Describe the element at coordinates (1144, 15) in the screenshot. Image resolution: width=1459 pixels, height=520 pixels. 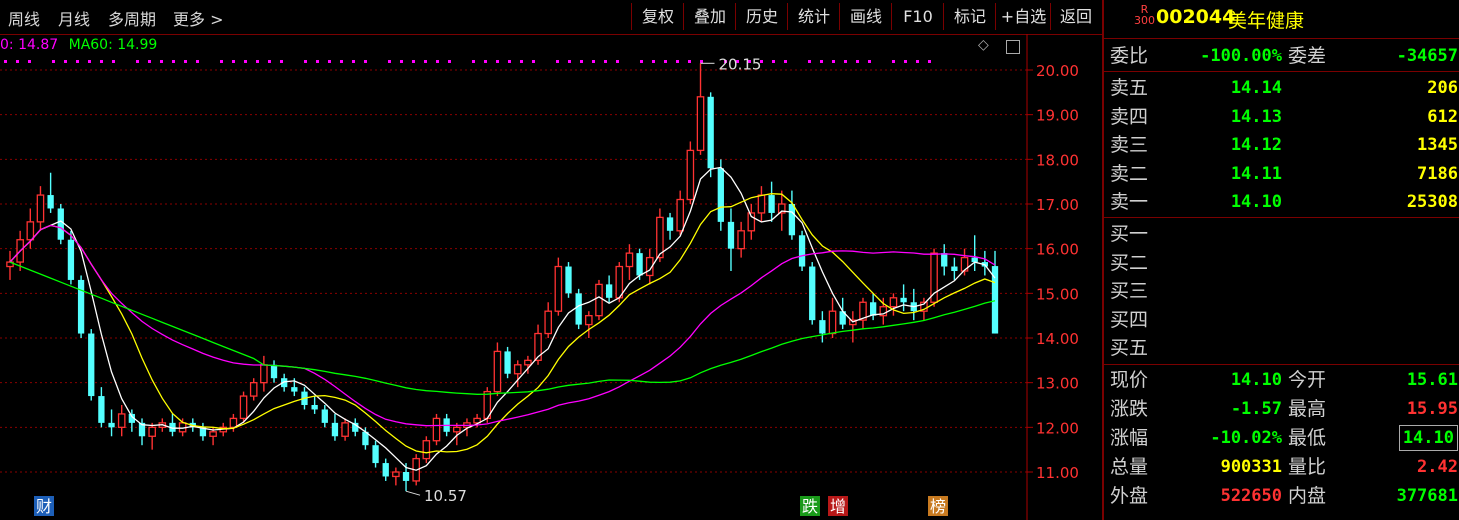
I see `rzrq-badge: R 300` at that location.